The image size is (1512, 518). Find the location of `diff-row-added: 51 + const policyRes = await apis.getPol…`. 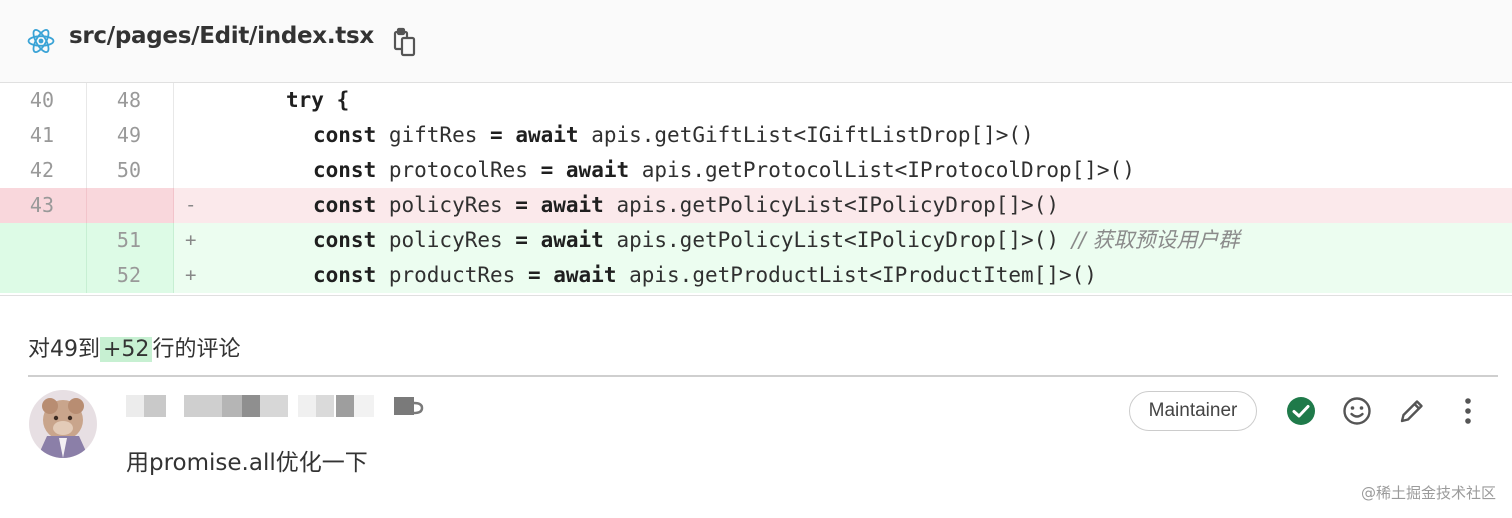

diff-row-added: 51 + const policyRes = await apis.getPol… is located at coordinates (756, 240).